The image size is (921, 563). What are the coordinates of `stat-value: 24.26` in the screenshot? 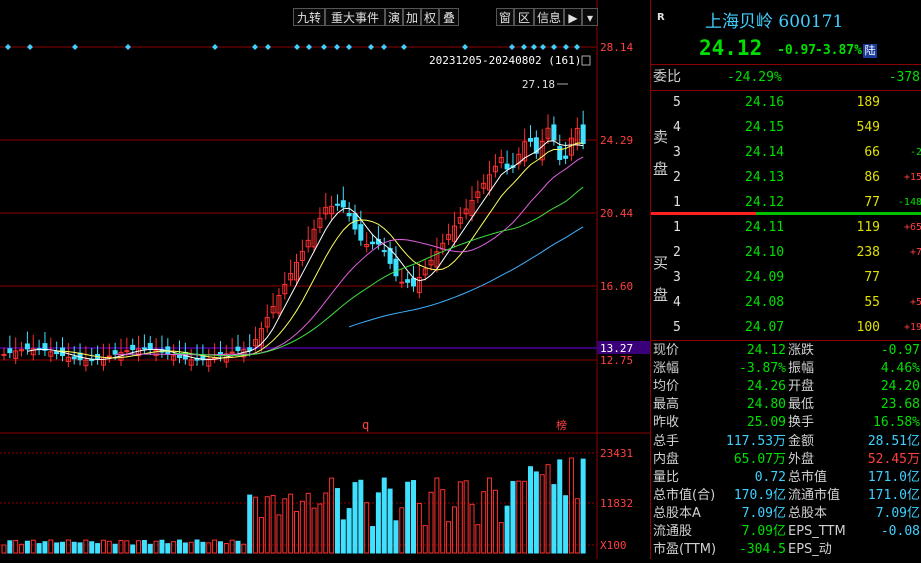 It's located at (766, 387).